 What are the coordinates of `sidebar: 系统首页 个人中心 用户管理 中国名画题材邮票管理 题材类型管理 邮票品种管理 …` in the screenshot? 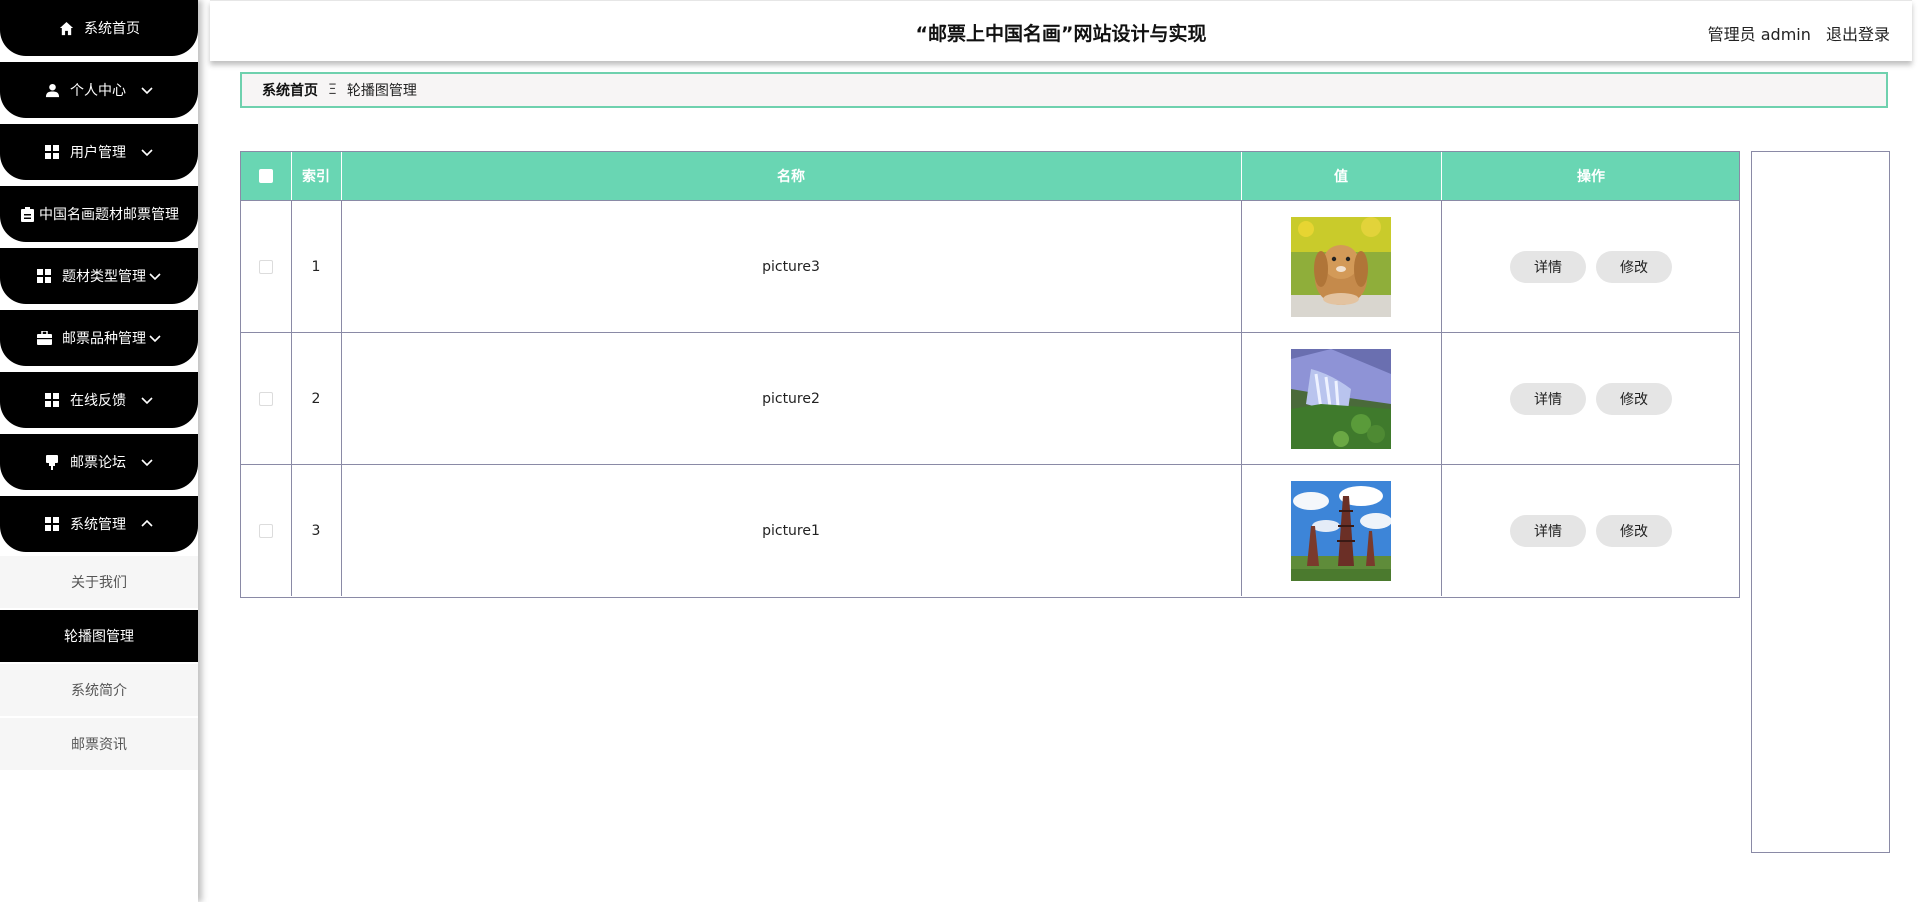 It's located at (99, 451).